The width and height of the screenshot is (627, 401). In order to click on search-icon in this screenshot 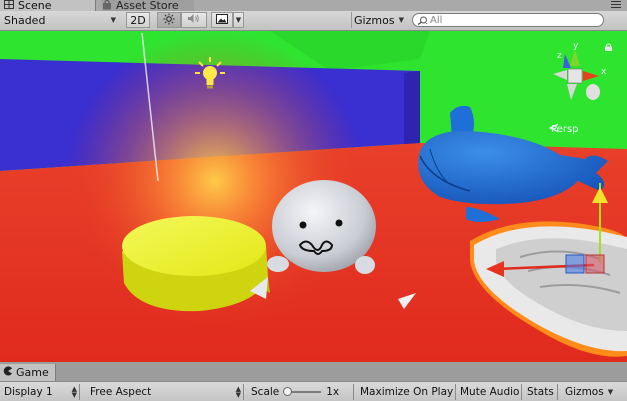, I will do `click(422, 20)`.